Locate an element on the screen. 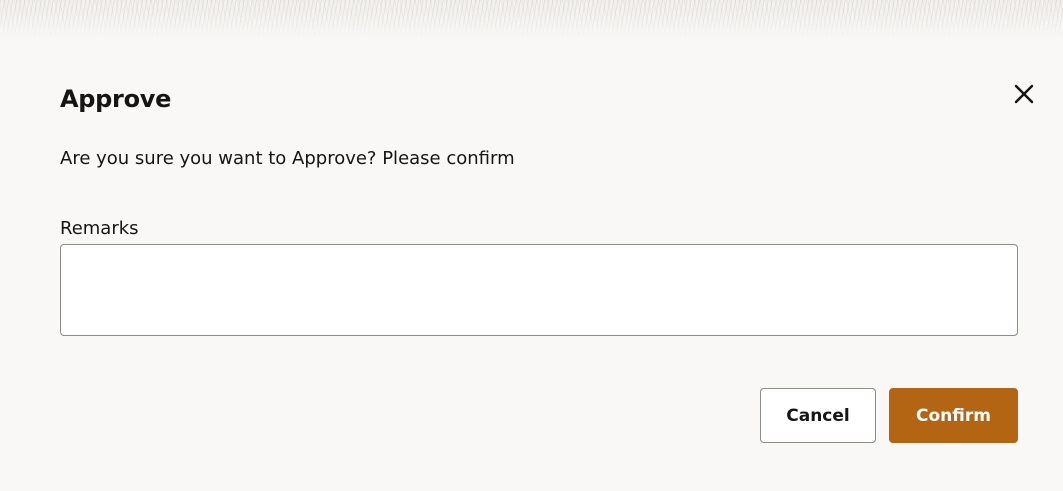  decorative-header-band is located at coordinates (531, 19).